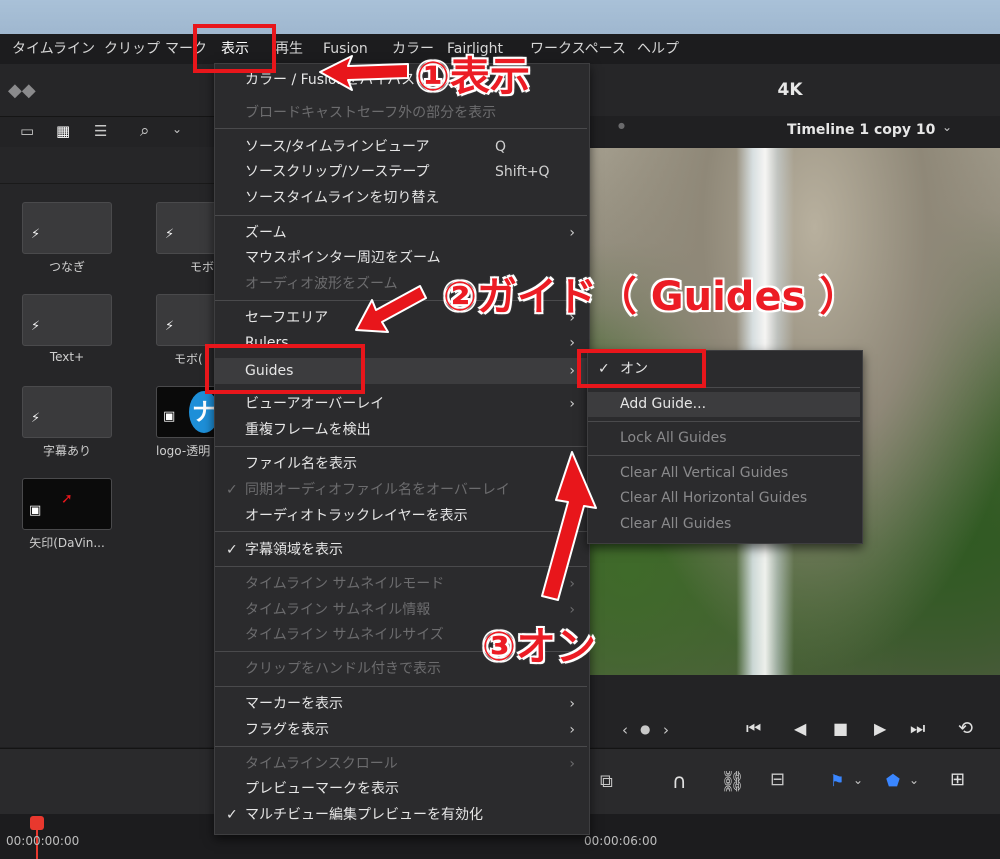  What do you see at coordinates (651, 297) in the screenshot?
I see `annotation-step2: ②ガイド（ Guides ）` at bounding box center [651, 297].